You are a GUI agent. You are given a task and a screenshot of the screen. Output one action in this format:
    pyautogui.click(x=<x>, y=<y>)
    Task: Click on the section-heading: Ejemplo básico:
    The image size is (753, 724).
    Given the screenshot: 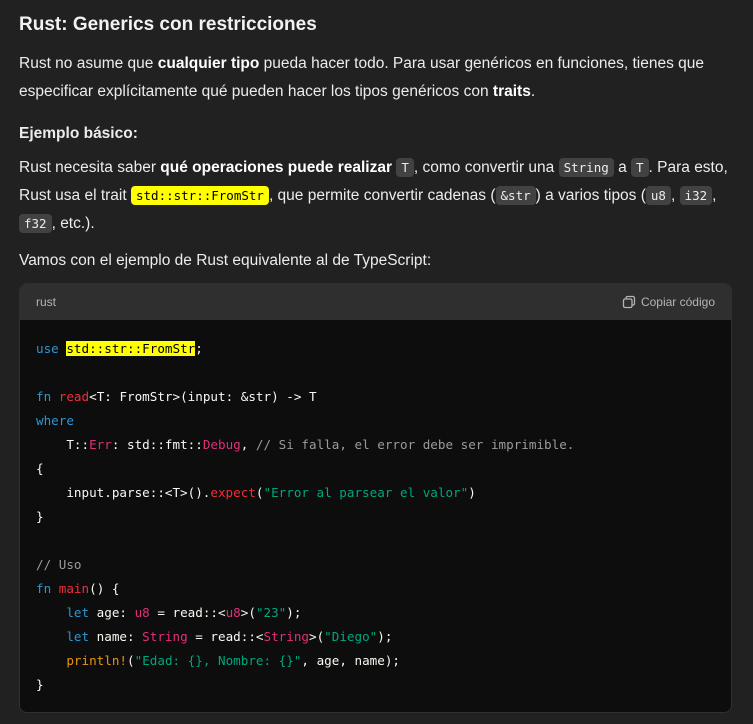 What is the action you would take?
    pyautogui.click(x=78, y=133)
    